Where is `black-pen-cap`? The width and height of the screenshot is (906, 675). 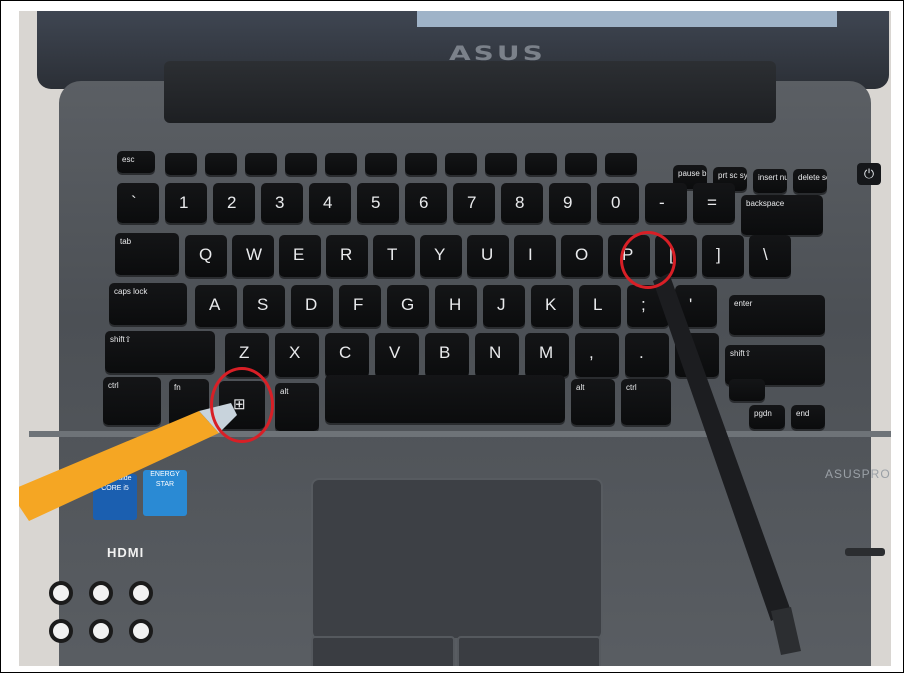 black-pen-cap is located at coordinates (786, 631).